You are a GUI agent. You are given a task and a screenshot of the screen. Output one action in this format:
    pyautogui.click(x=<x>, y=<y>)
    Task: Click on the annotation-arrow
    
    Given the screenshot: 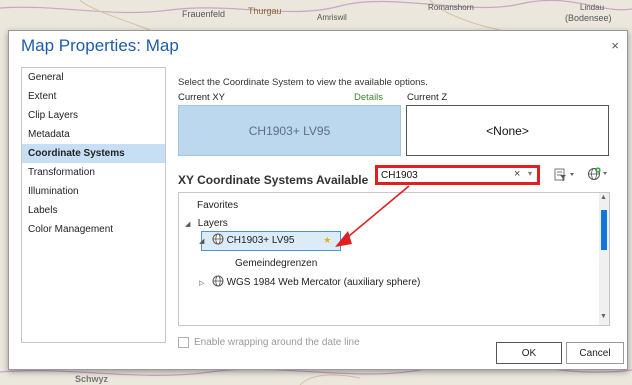 What is the action you would take?
    pyautogui.click(x=372, y=216)
    